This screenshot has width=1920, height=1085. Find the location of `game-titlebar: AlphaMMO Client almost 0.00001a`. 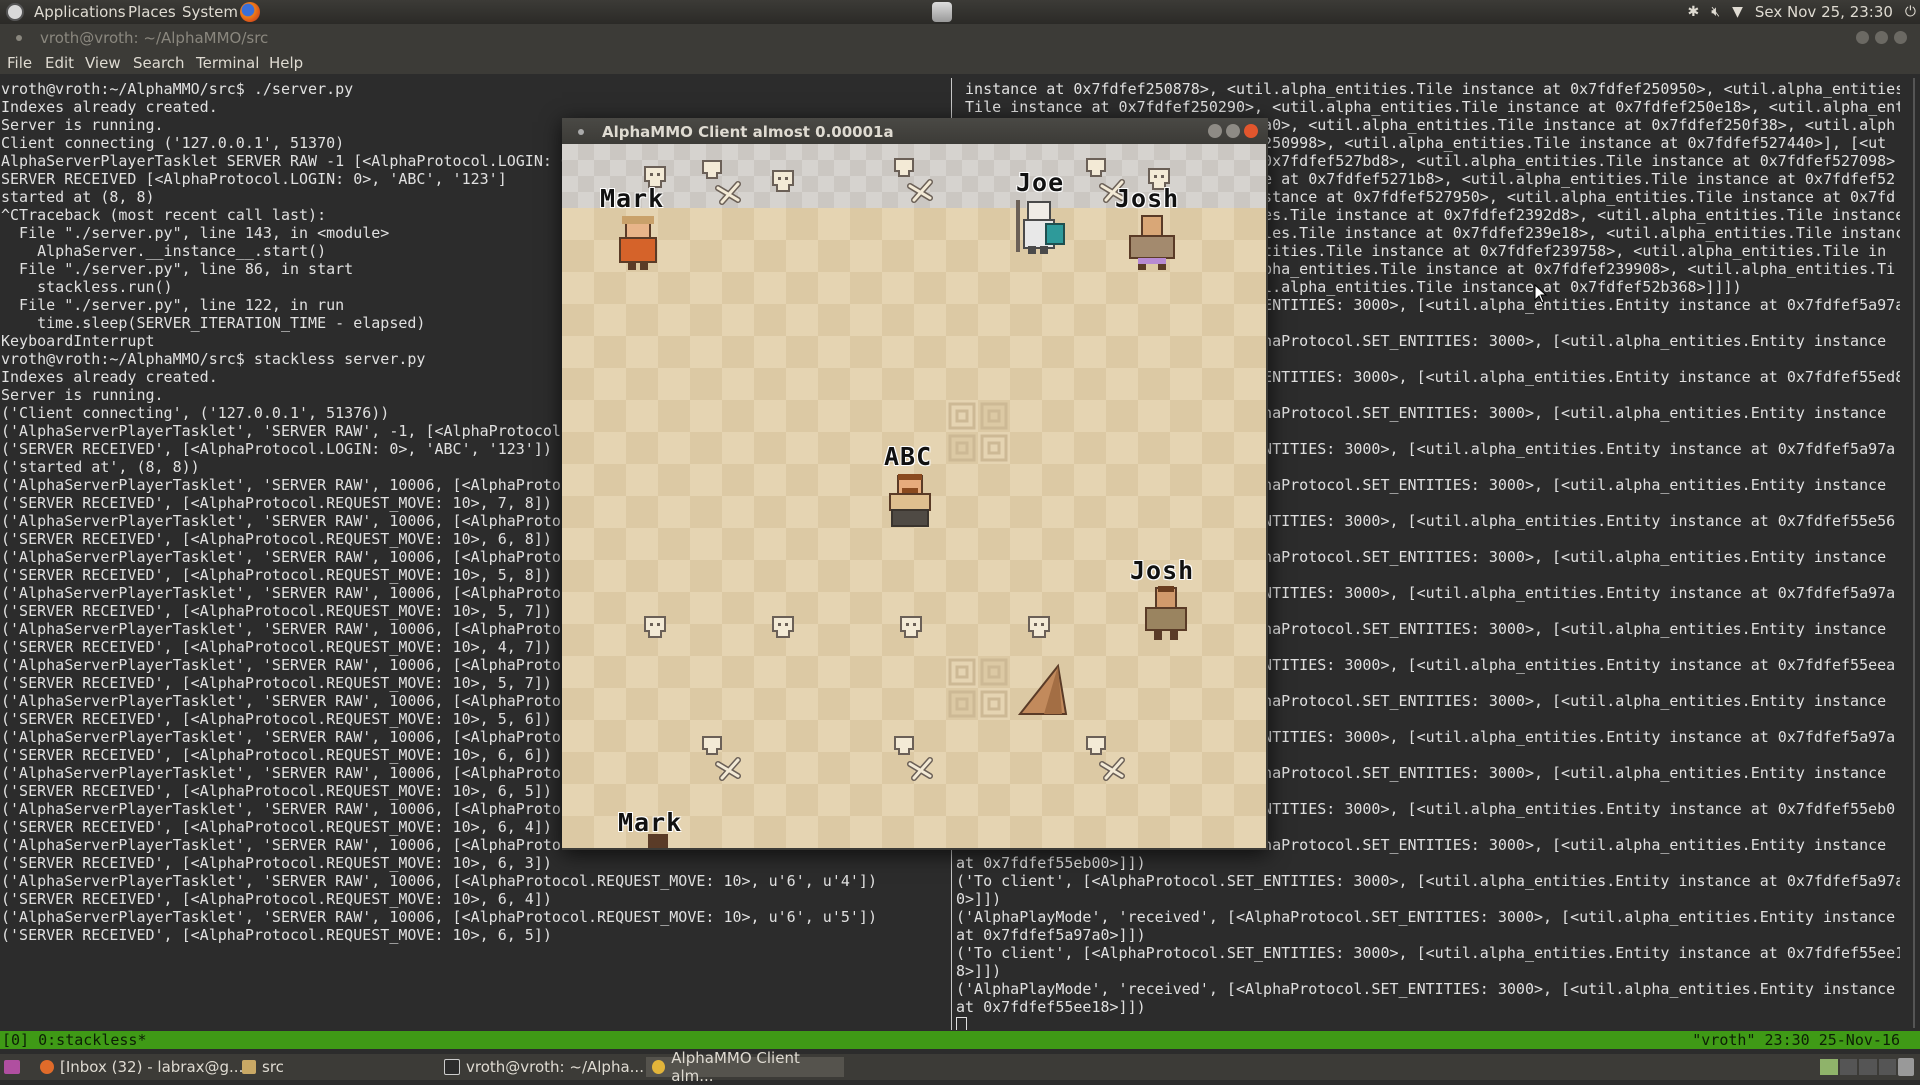

game-titlebar: AlphaMMO Client almost 0.00001a is located at coordinates (915, 131).